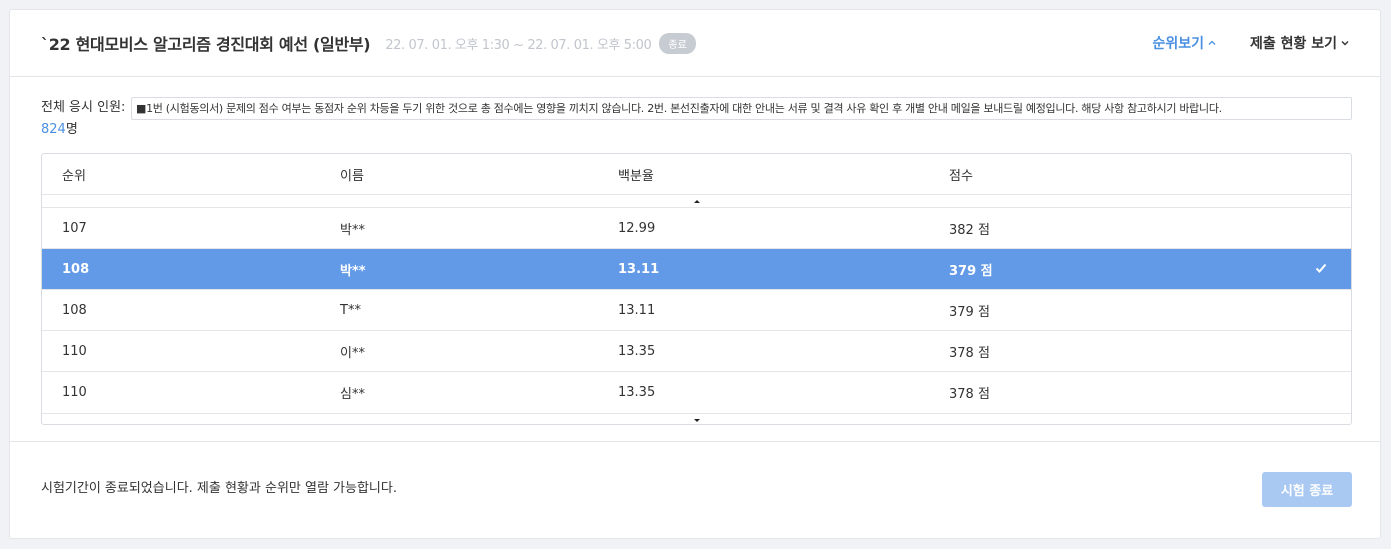 Image resolution: width=1391 pixels, height=549 pixels. I want to click on total-unit: 명, so click(71, 129).